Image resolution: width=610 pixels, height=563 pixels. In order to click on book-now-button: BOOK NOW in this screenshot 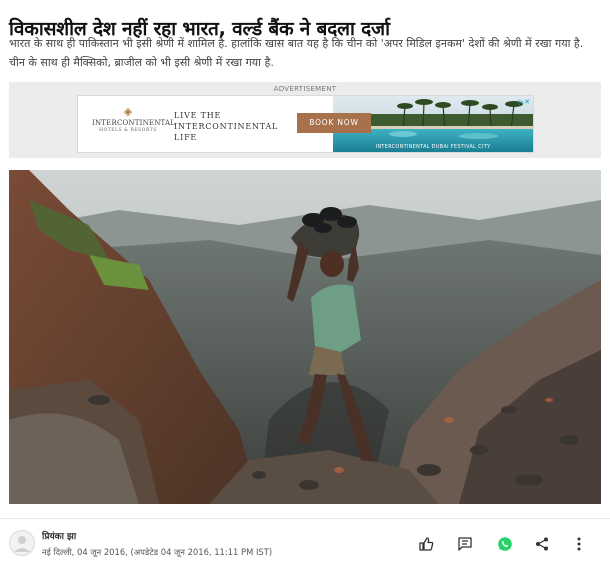, I will do `click(334, 123)`.